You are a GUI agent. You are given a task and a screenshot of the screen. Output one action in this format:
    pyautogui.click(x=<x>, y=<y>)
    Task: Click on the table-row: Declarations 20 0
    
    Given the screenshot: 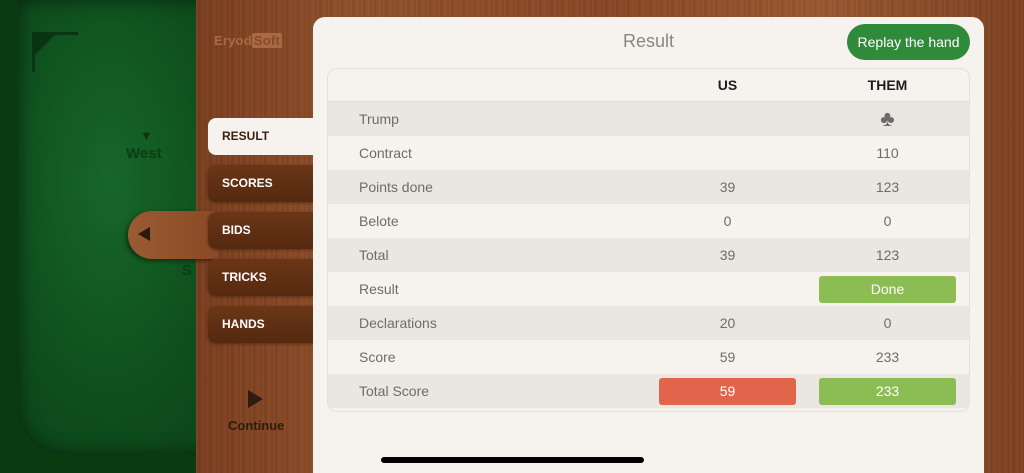 What is the action you would take?
    pyautogui.click(x=648, y=323)
    